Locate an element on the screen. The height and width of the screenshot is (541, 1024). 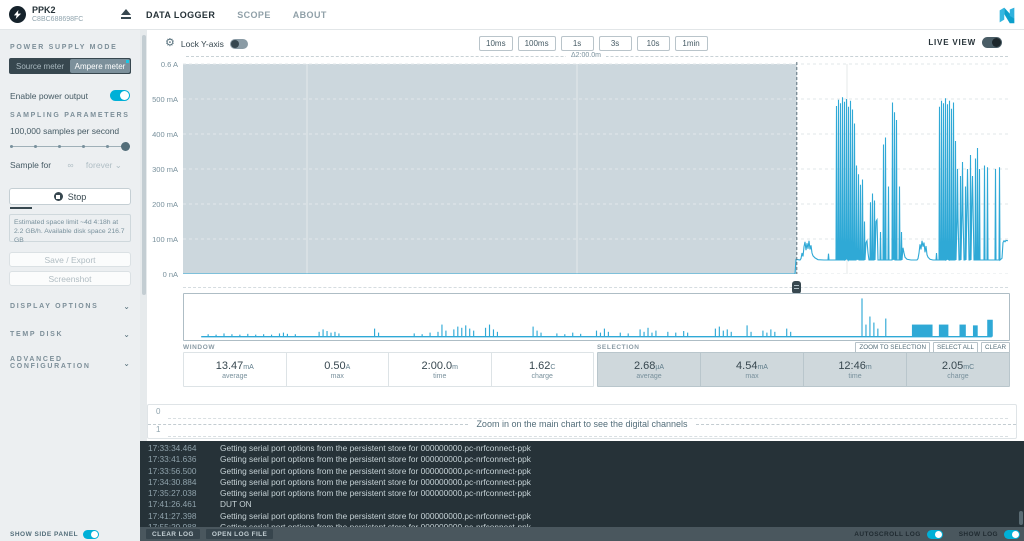
slider-handle is located at coordinates (125, 146).